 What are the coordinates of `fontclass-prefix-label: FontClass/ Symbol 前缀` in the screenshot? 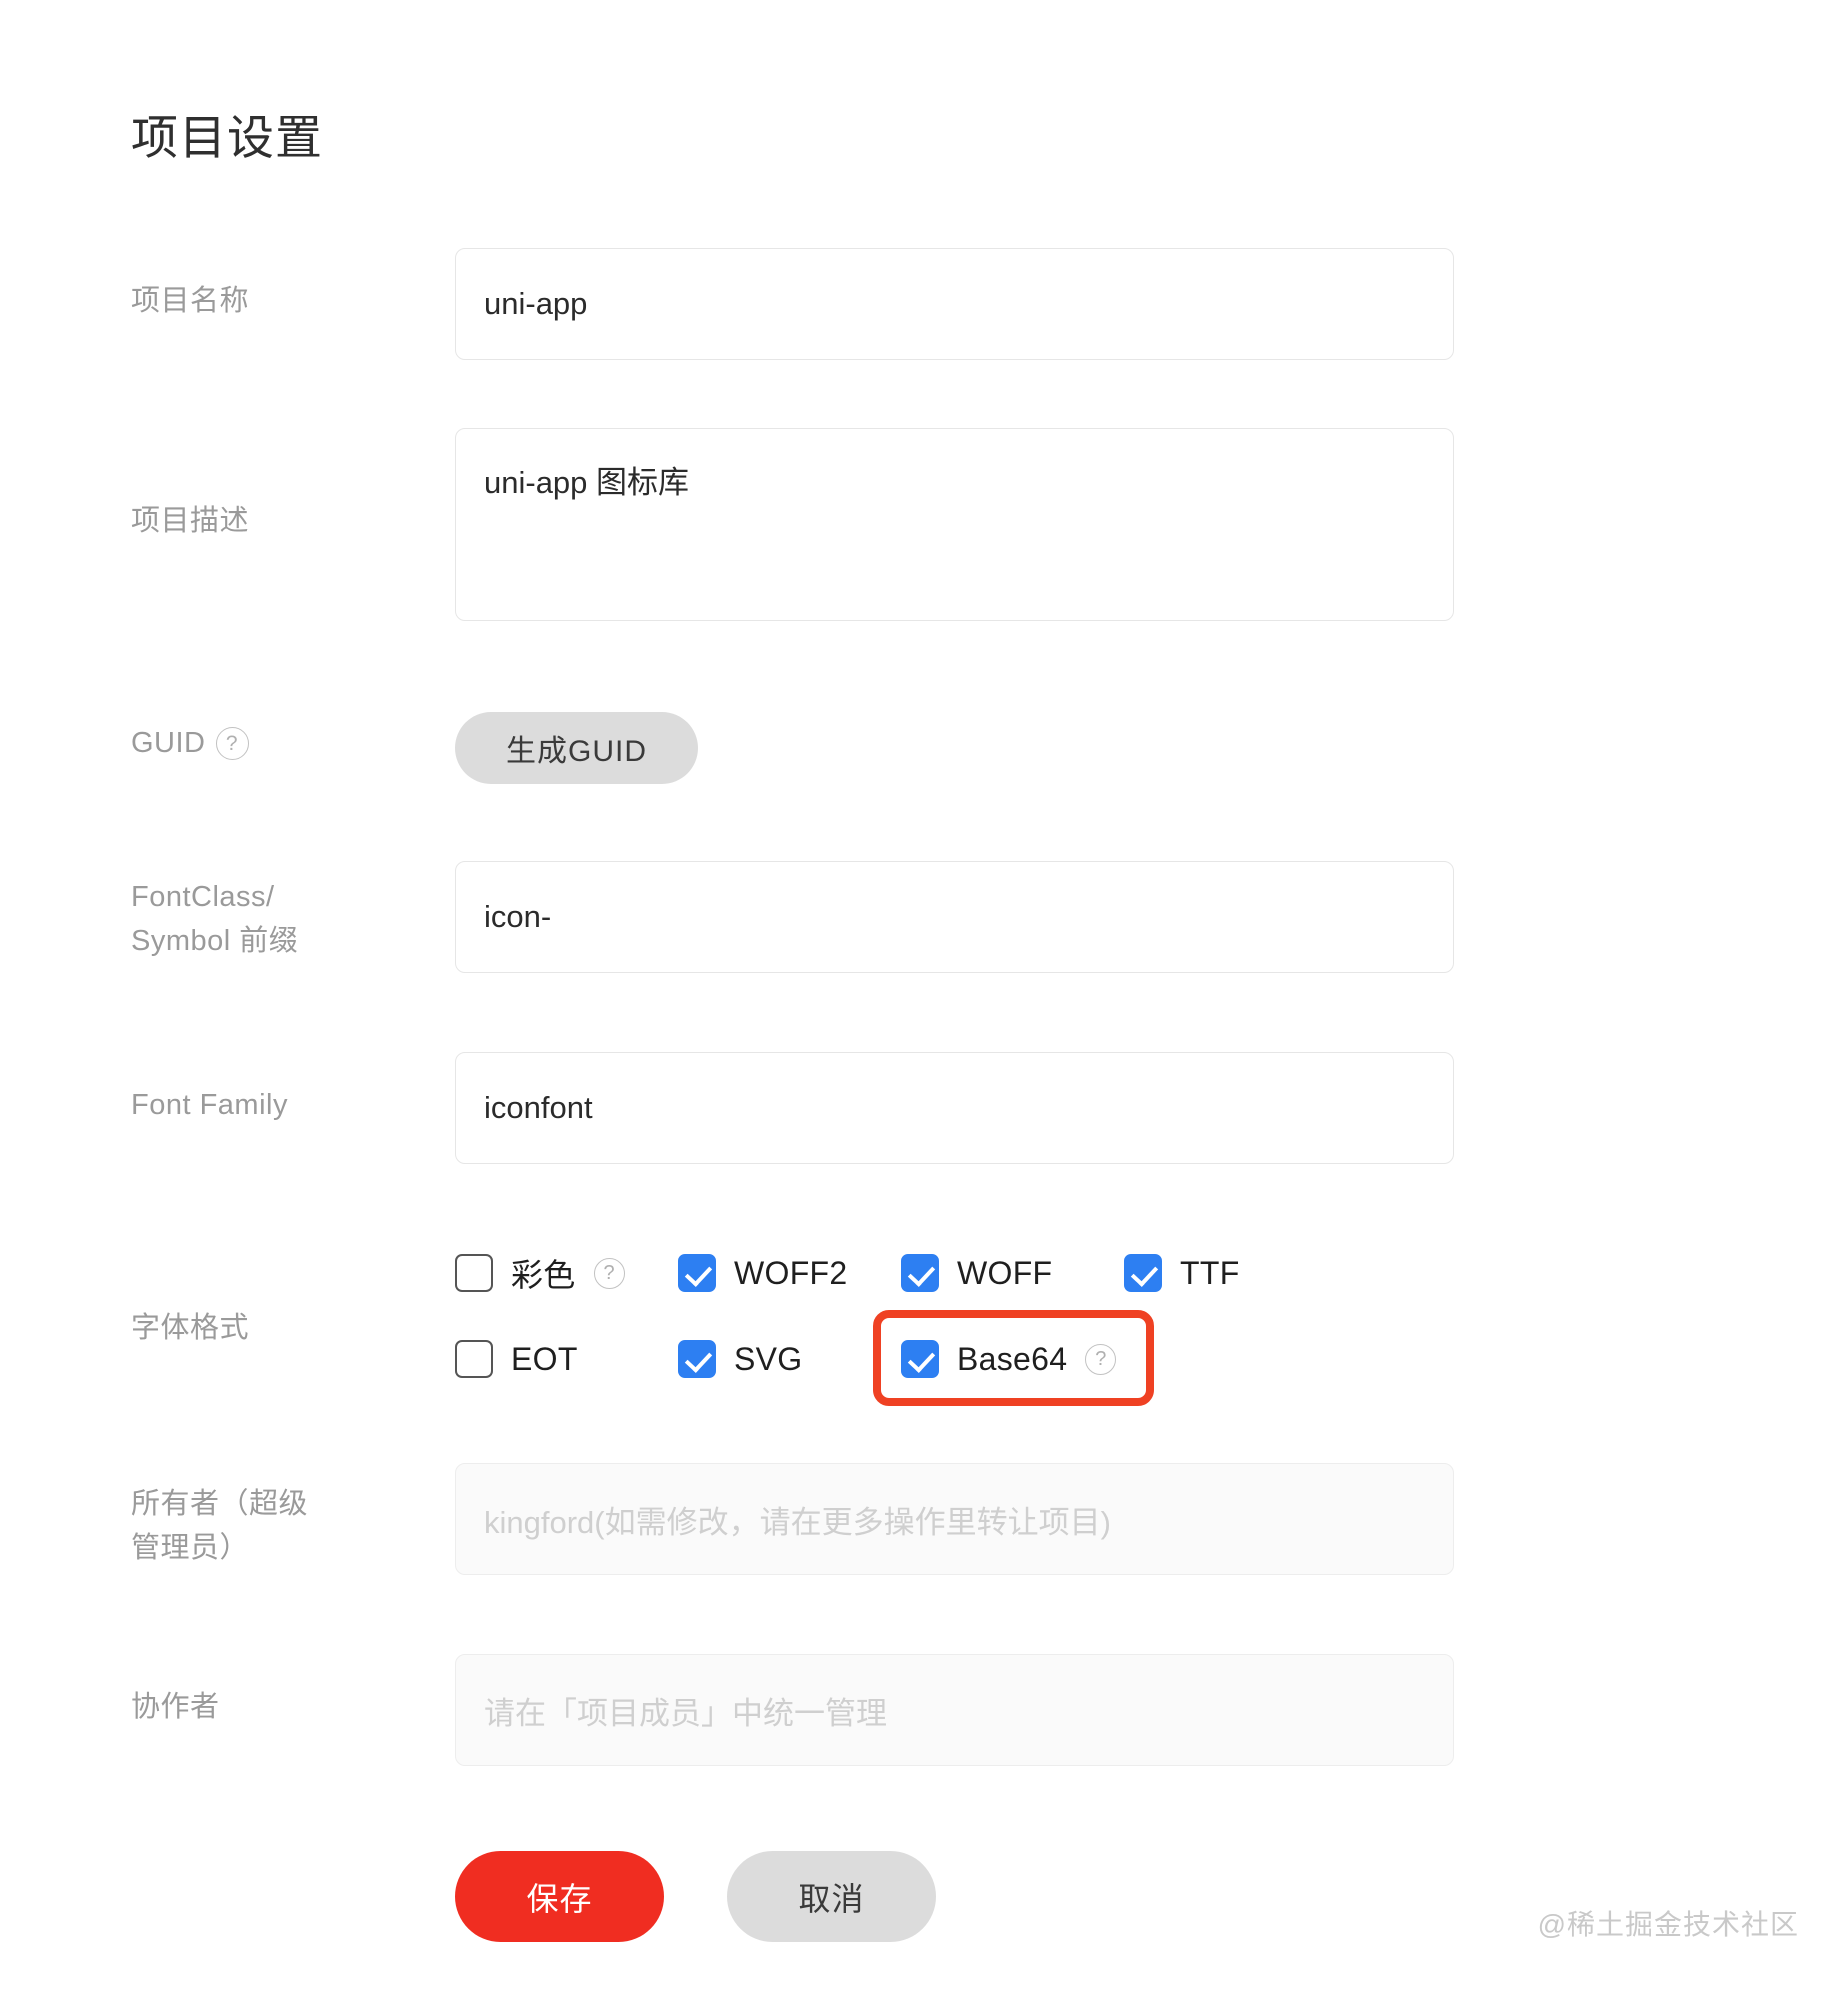 It's located at (238, 919).